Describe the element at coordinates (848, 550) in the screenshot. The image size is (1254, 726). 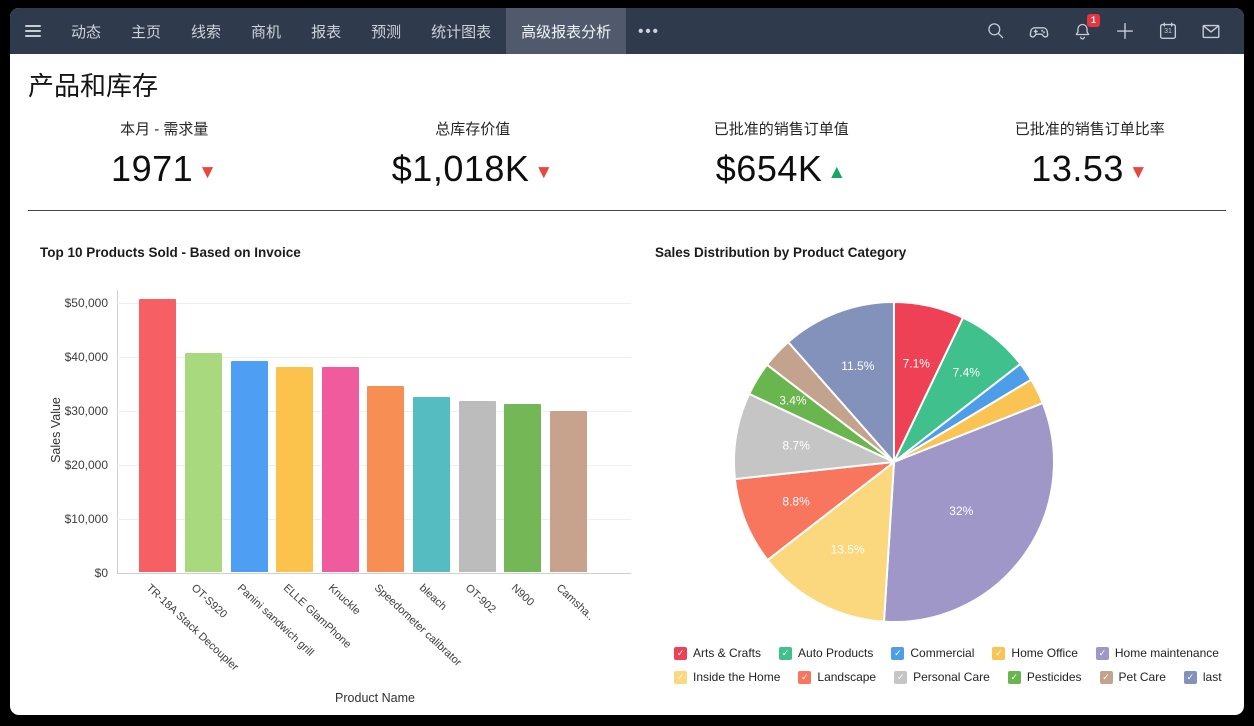
I see `pie-slice-label: 13.5%` at that location.